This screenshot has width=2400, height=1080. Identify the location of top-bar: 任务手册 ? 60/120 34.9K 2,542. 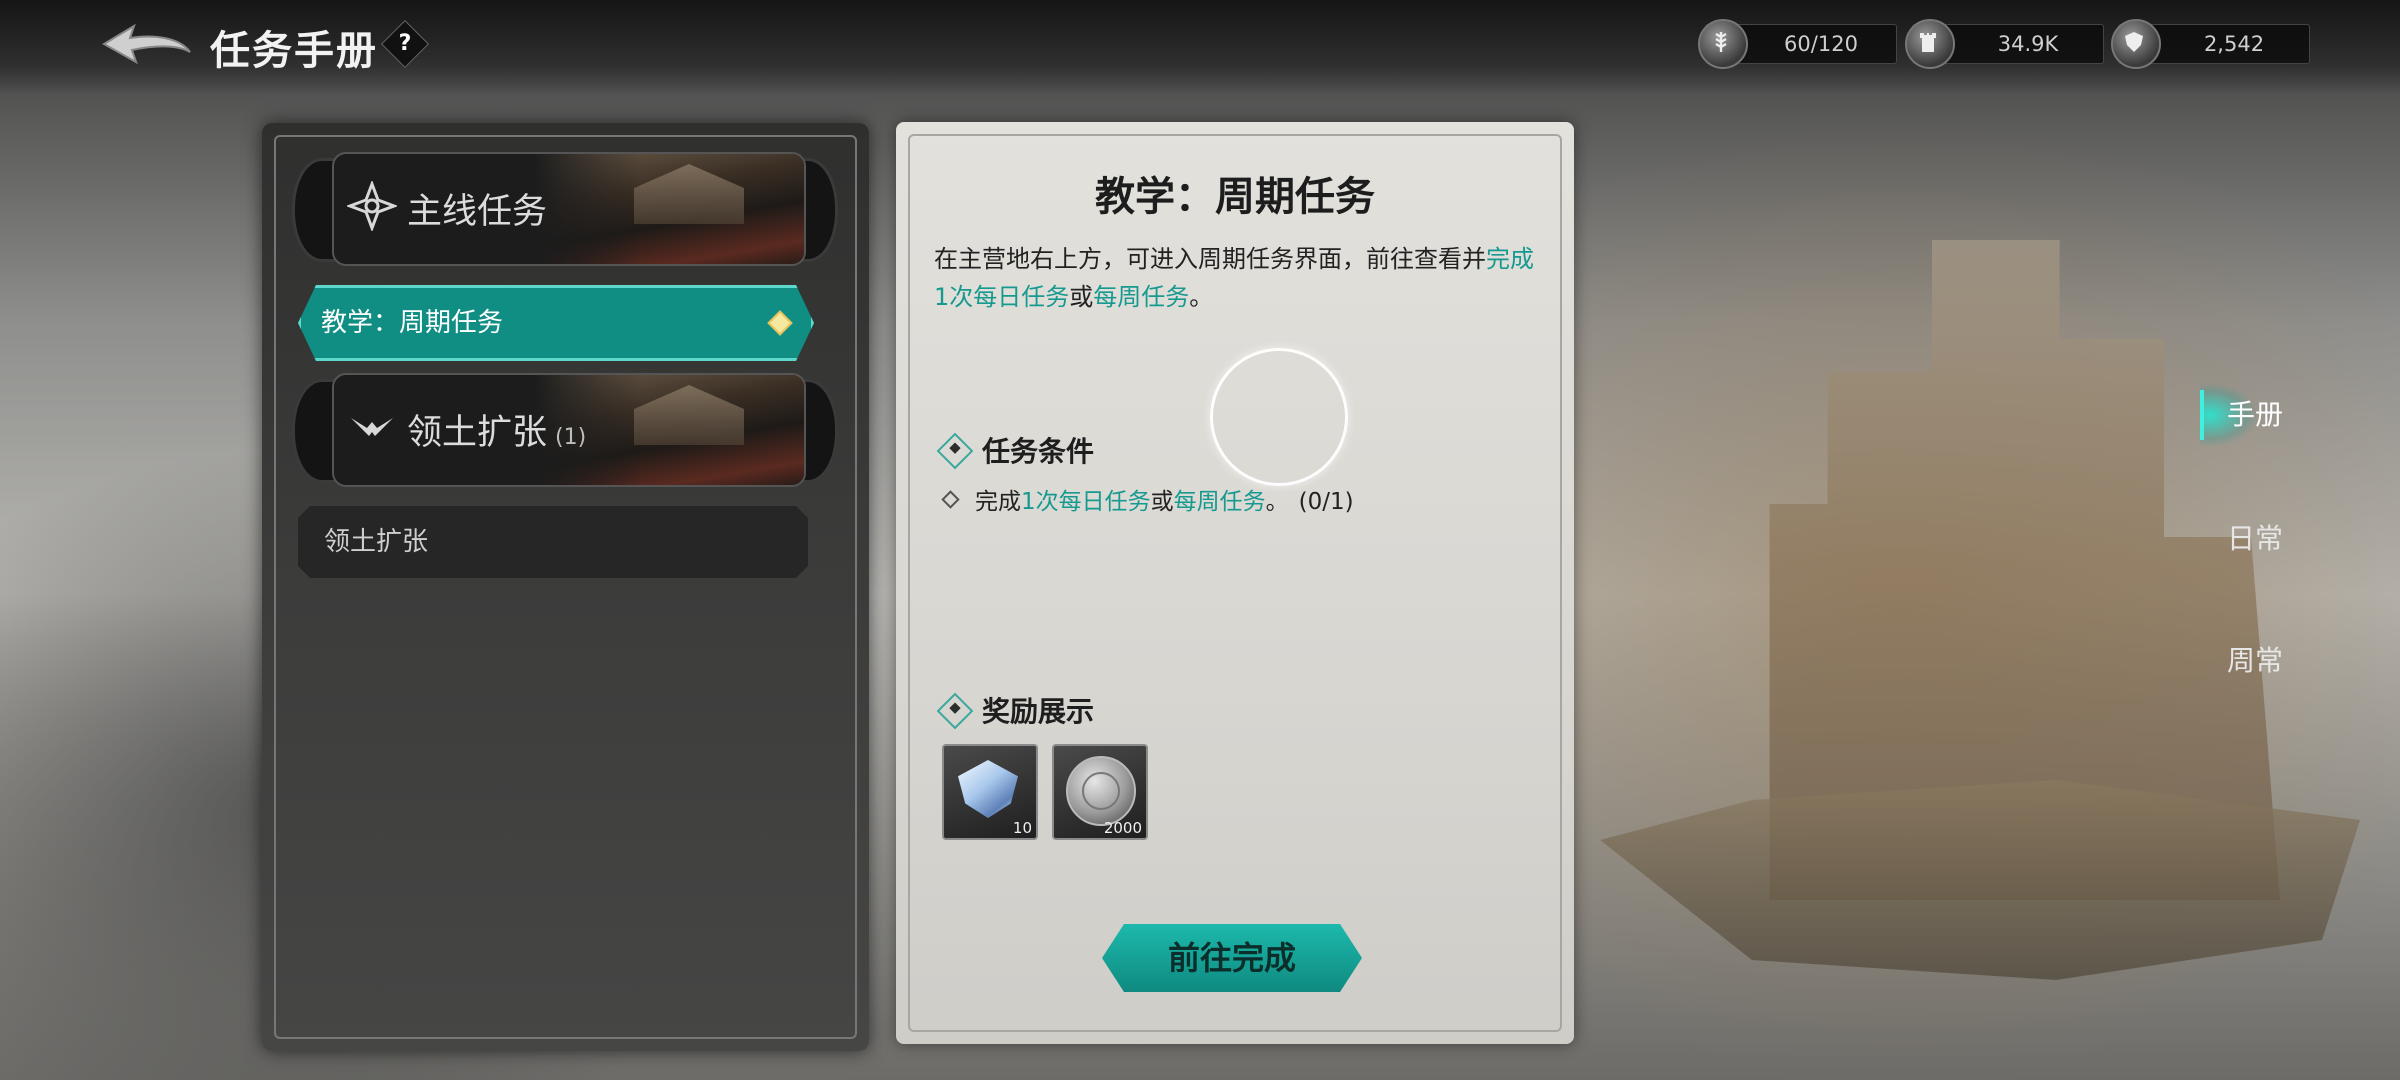
(1200, 47).